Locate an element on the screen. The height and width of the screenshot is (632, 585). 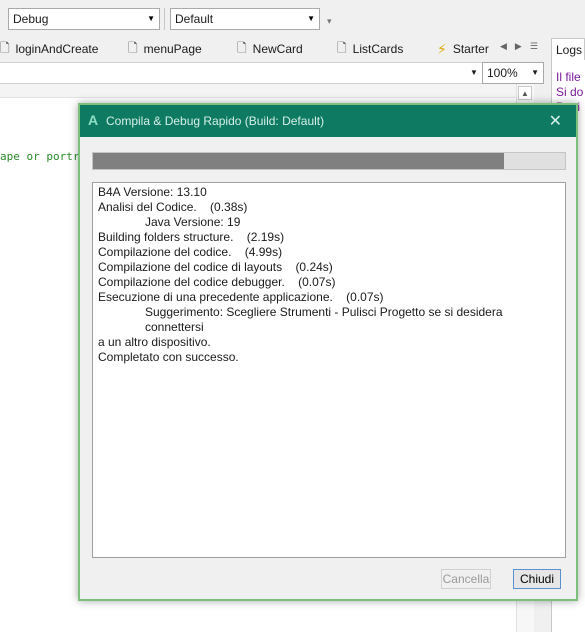
log-line: Analisi del Codice. (0.38s) is located at coordinates (173, 207).